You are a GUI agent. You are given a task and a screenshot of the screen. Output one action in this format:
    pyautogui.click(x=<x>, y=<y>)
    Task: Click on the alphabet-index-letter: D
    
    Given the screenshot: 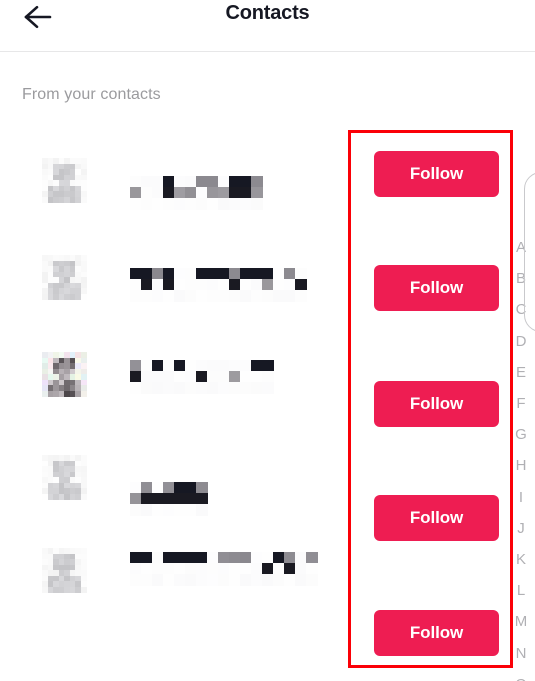 What is the action you would take?
    pyautogui.click(x=521, y=341)
    